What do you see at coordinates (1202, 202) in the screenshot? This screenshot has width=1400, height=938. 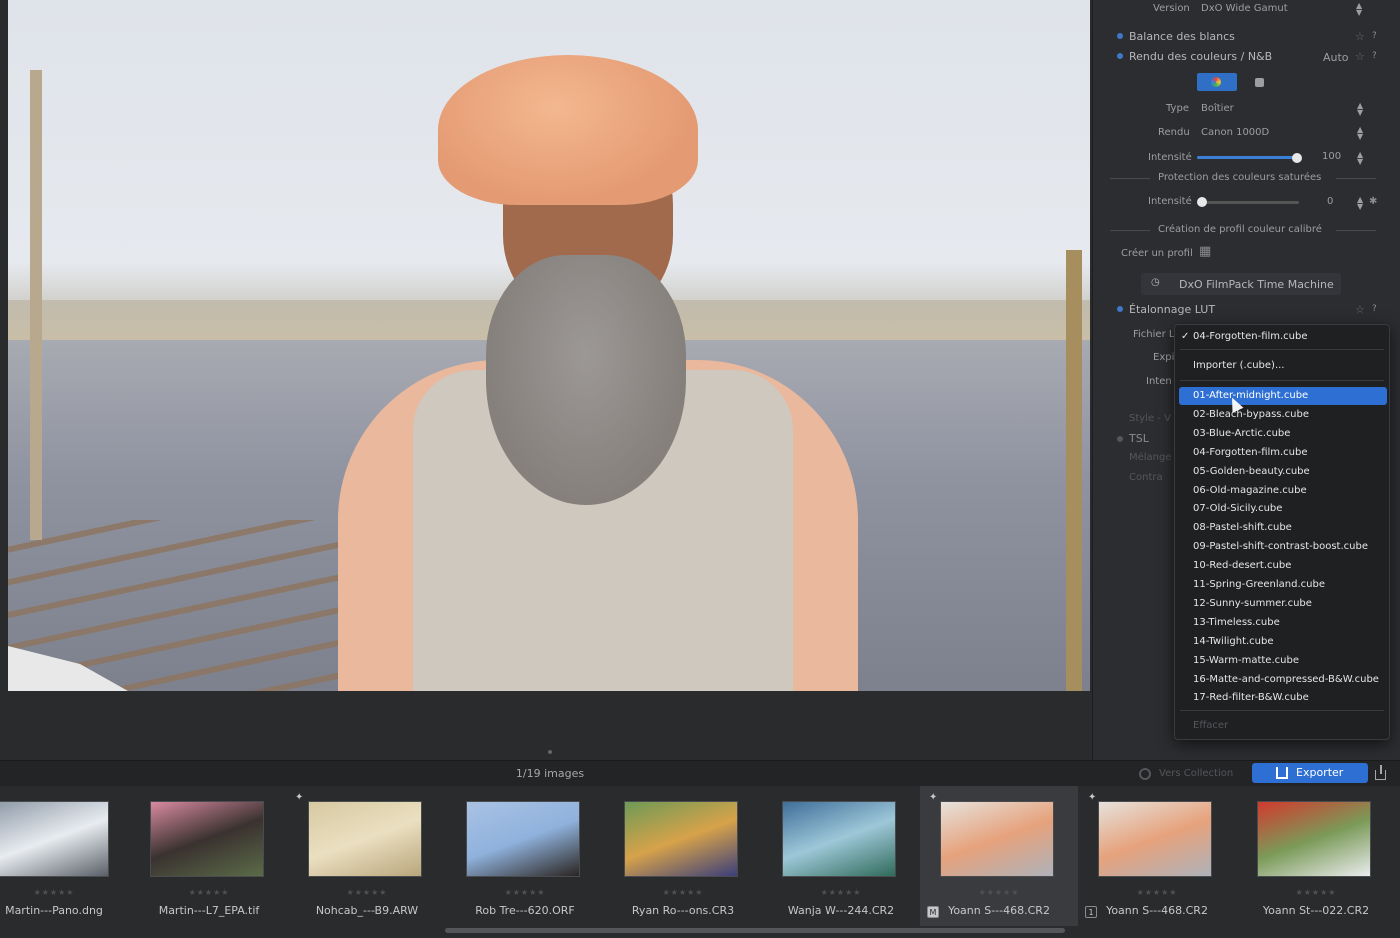 I see `sat-intensity-slider-knob` at bounding box center [1202, 202].